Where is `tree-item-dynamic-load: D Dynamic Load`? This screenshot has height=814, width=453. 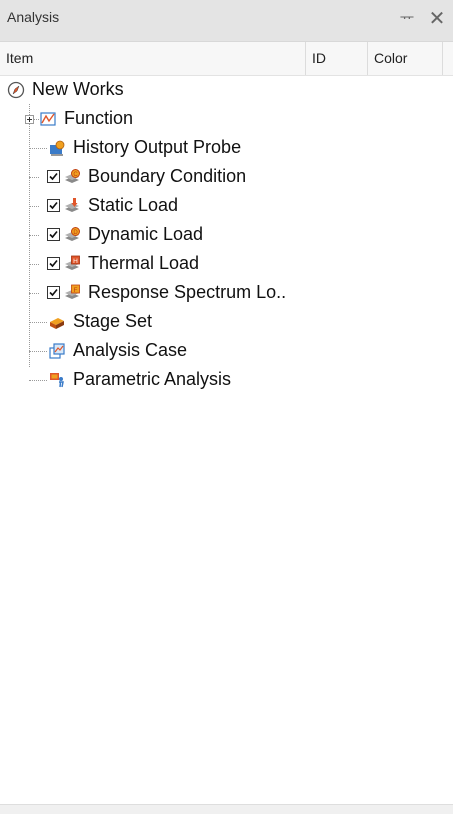 tree-item-dynamic-load: D Dynamic Load is located at coordinates (125, 234).